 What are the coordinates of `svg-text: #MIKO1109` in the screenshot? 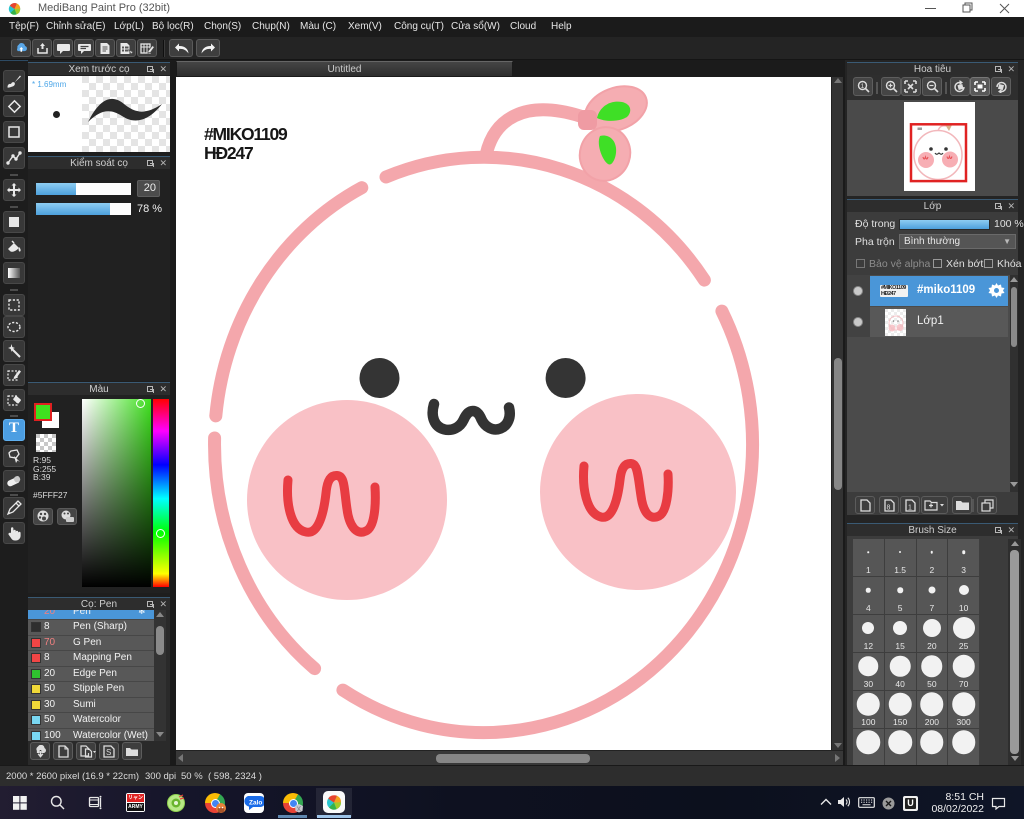 It's located at (246, 134).